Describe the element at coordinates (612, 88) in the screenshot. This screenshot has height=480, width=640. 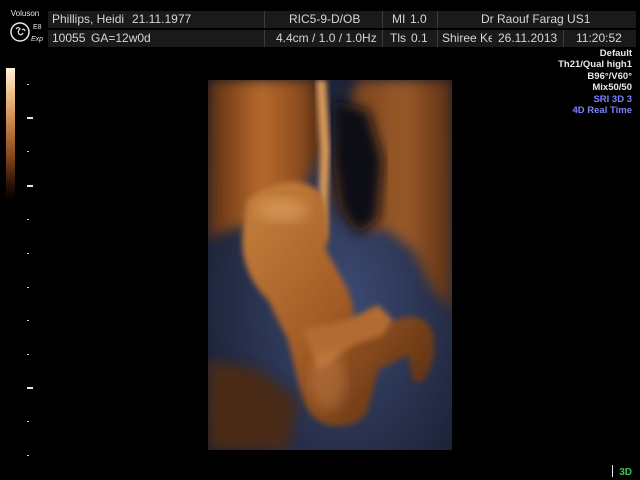
I see `info-line-mix: Mix50/50` at that location.